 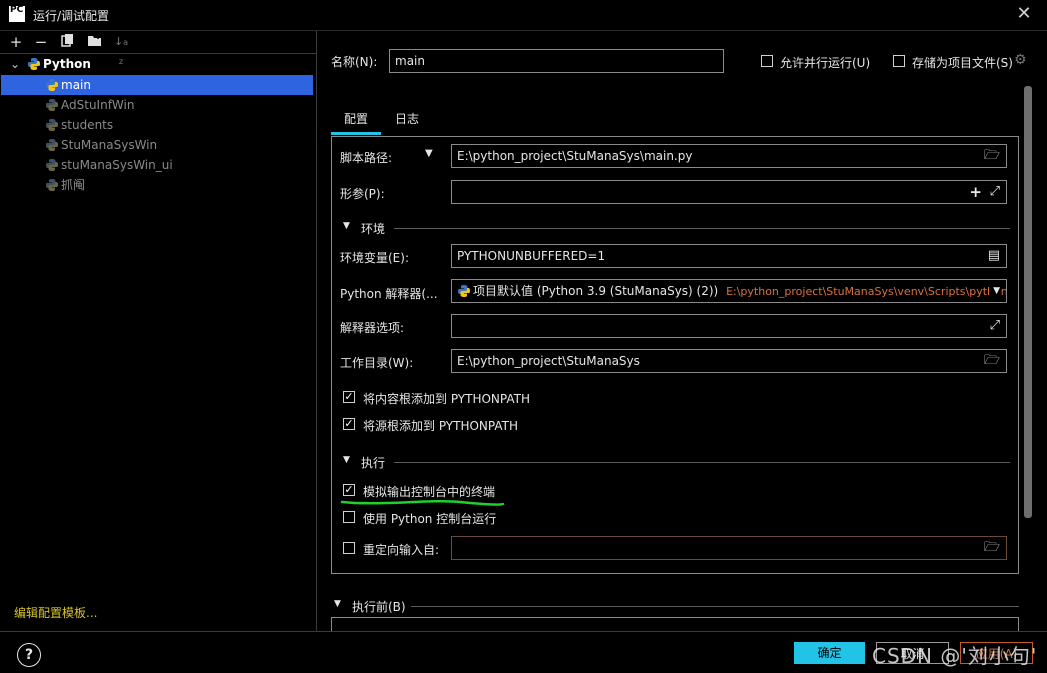 I want to click on store-as-file-checkbox, so click(x=899, y=61).